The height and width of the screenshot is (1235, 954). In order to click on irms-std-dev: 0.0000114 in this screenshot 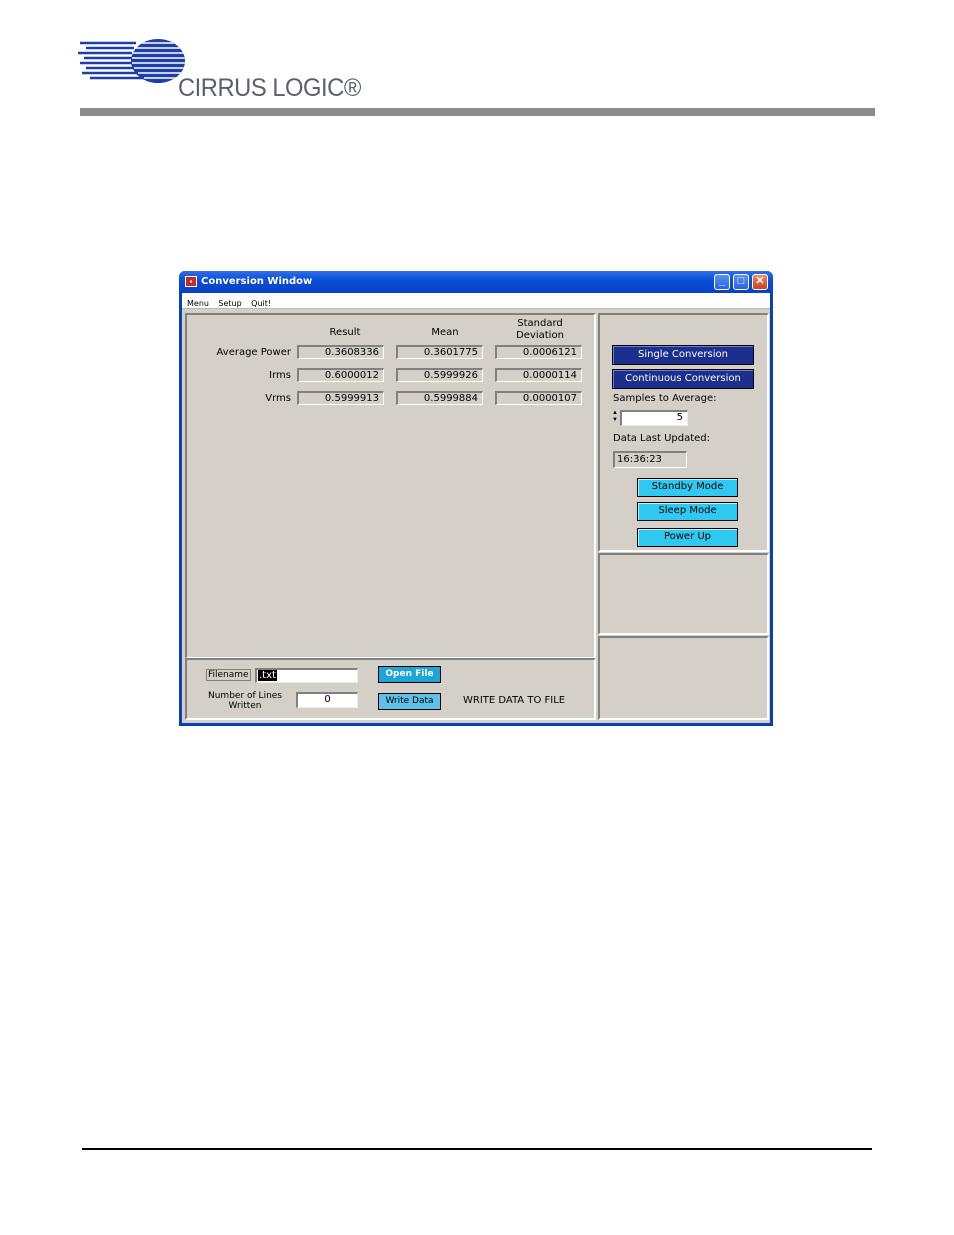, I will do `click(538, 375)`.